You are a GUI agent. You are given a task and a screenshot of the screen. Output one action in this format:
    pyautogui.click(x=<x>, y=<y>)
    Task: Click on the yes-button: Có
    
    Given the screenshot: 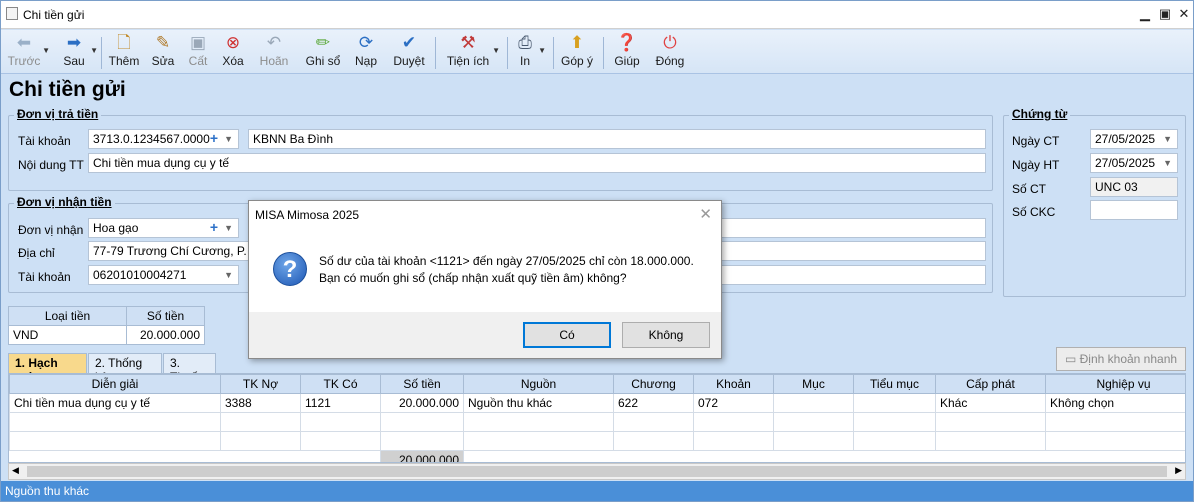 What is the action you would take?
    pyautogui.click(x=567, y=335)
    